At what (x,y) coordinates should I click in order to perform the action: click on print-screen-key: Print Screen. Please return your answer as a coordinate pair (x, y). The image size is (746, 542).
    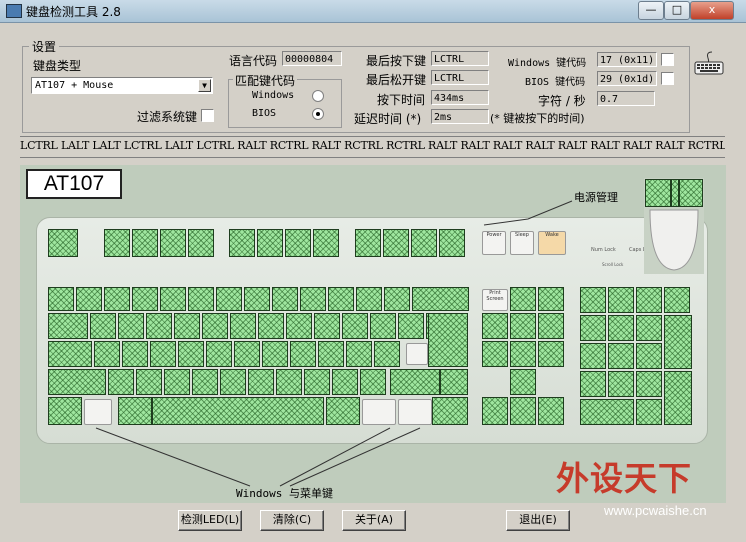
    Looking at the image, I should click on (495, 300).